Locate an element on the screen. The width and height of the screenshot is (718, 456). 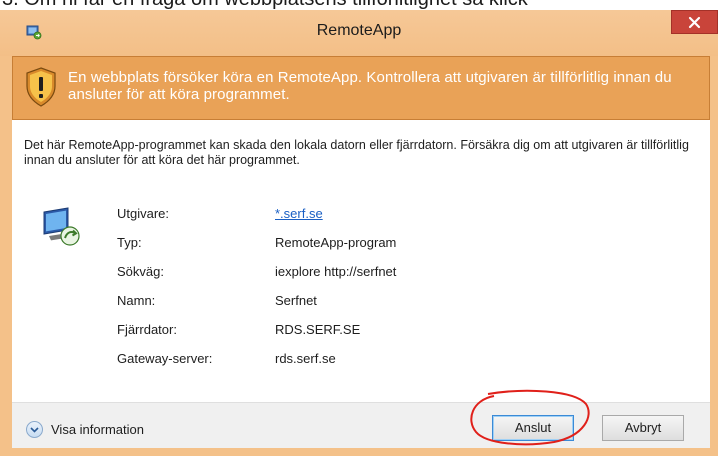
close-button is located at coordinates (694, 22).